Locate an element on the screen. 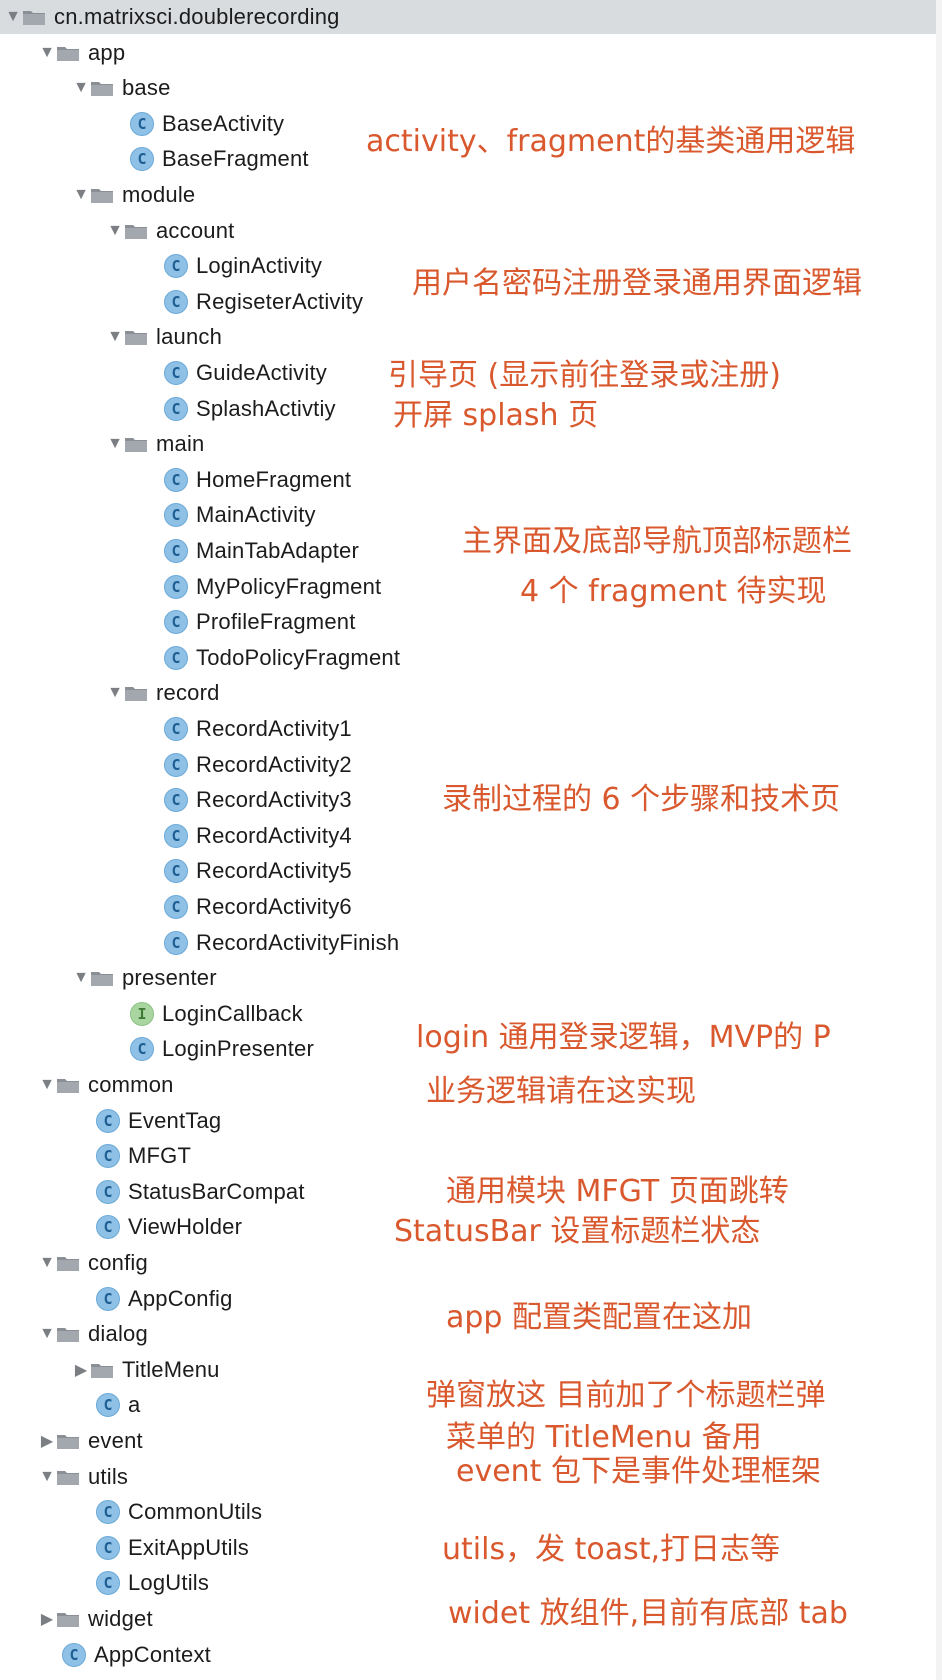 Image resolution: width=942 pixels, height=1680 pixels. tree-item-label: BaseActivity is located at coordinates (223, 123).